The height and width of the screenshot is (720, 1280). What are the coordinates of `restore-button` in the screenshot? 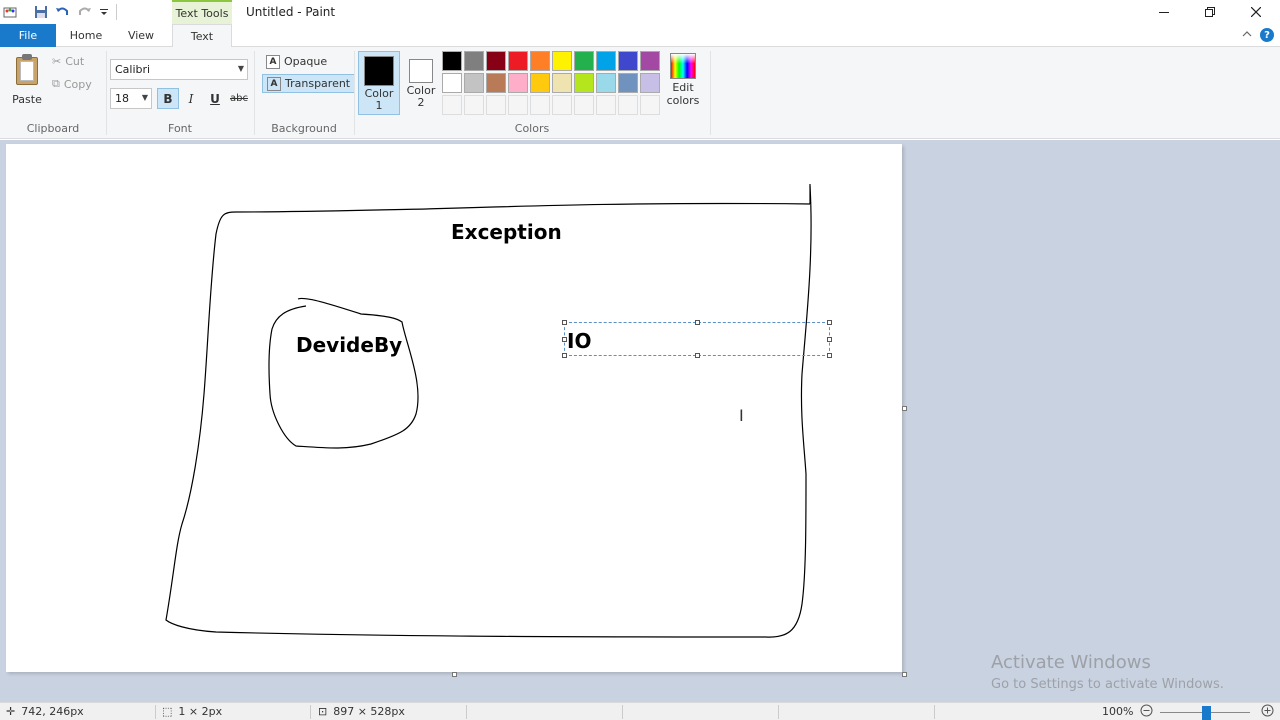 It's located at (1210, 12).